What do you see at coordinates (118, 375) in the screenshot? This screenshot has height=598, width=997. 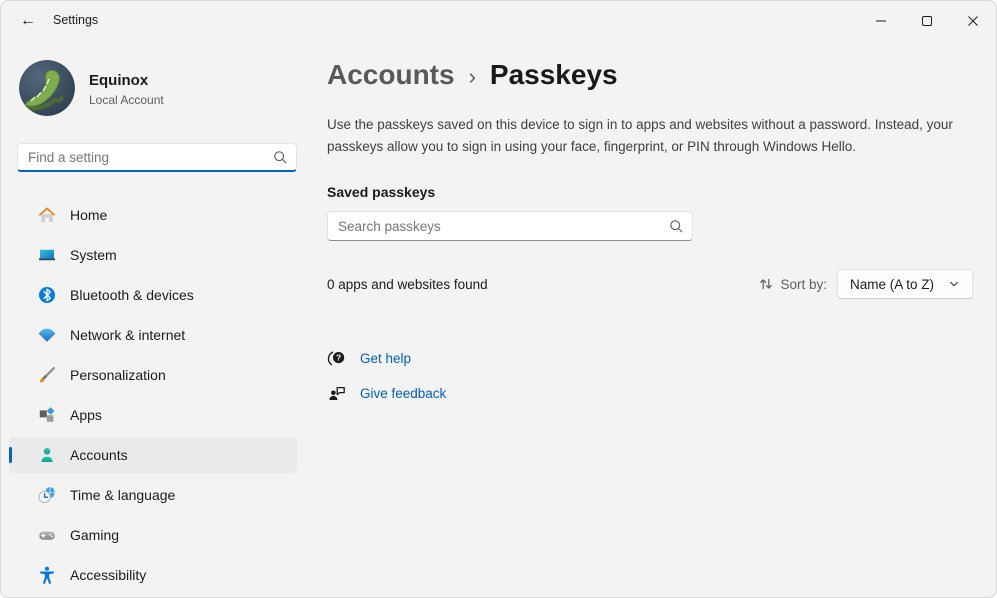 I see `sidebar-item-label: Personalization` at bounding box center [118, 375].